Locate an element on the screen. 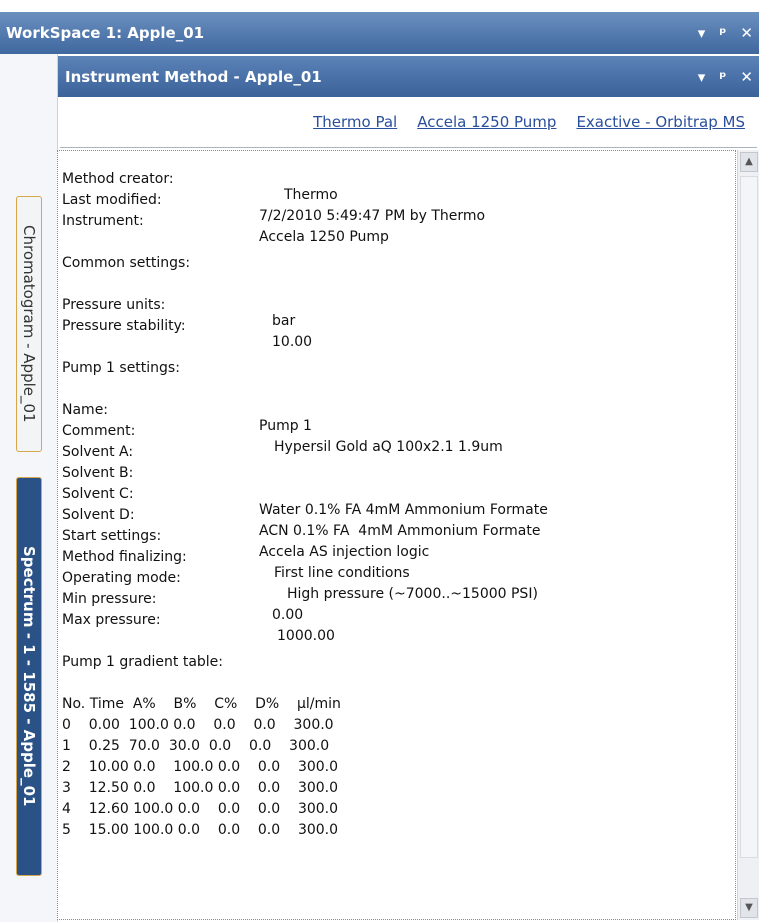  row-solvent-b: Solvent B: is located at coordinates (97, 465).